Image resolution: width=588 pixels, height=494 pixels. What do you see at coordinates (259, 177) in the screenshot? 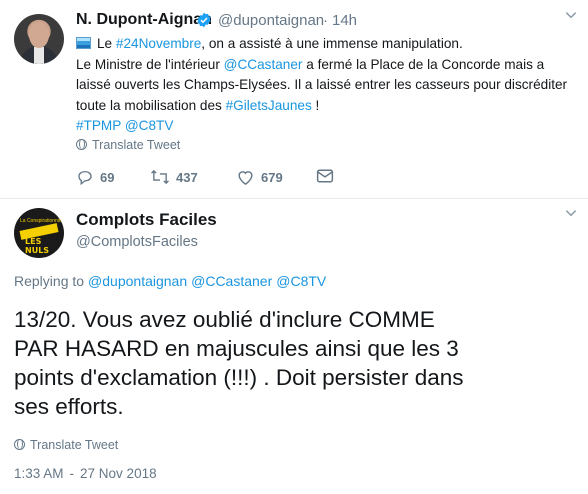
I see `like-button: 679` at bounding box center [259, 177].